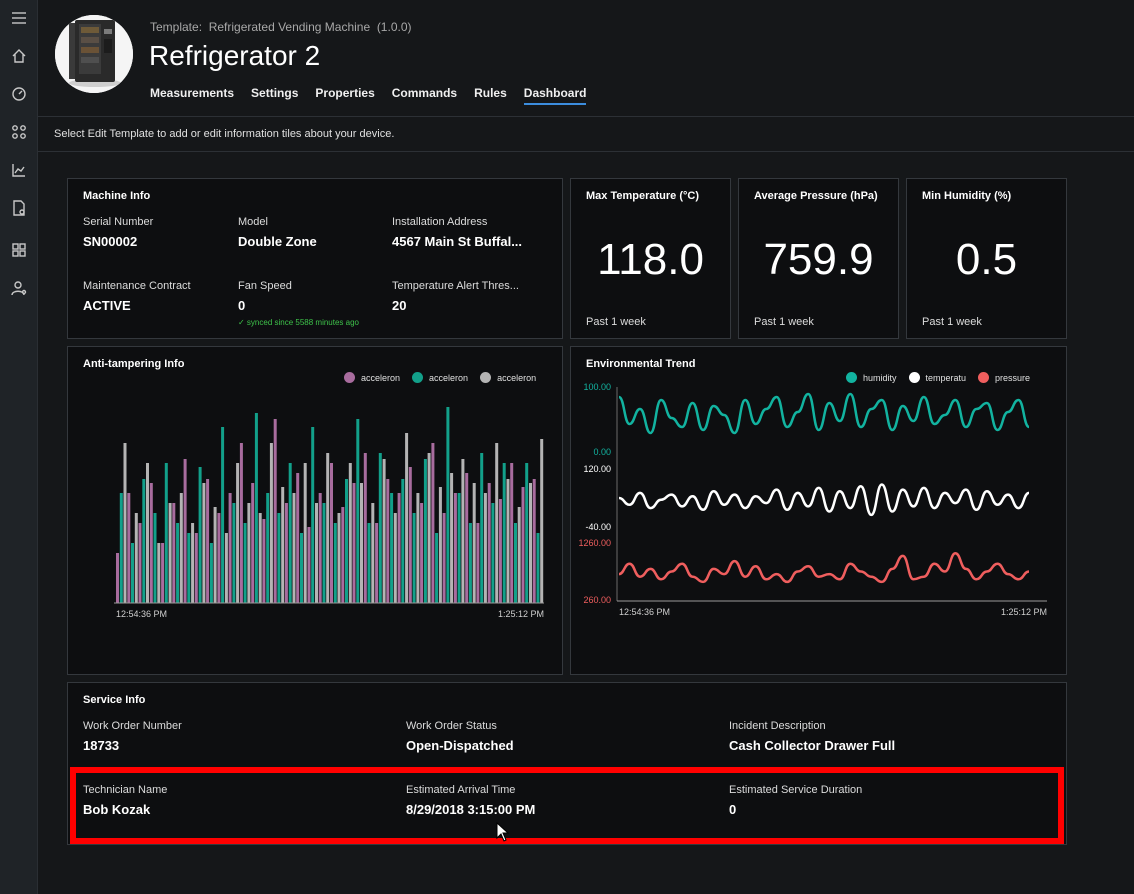  I want to click on tab-properties: Properties, so click(344, 95).